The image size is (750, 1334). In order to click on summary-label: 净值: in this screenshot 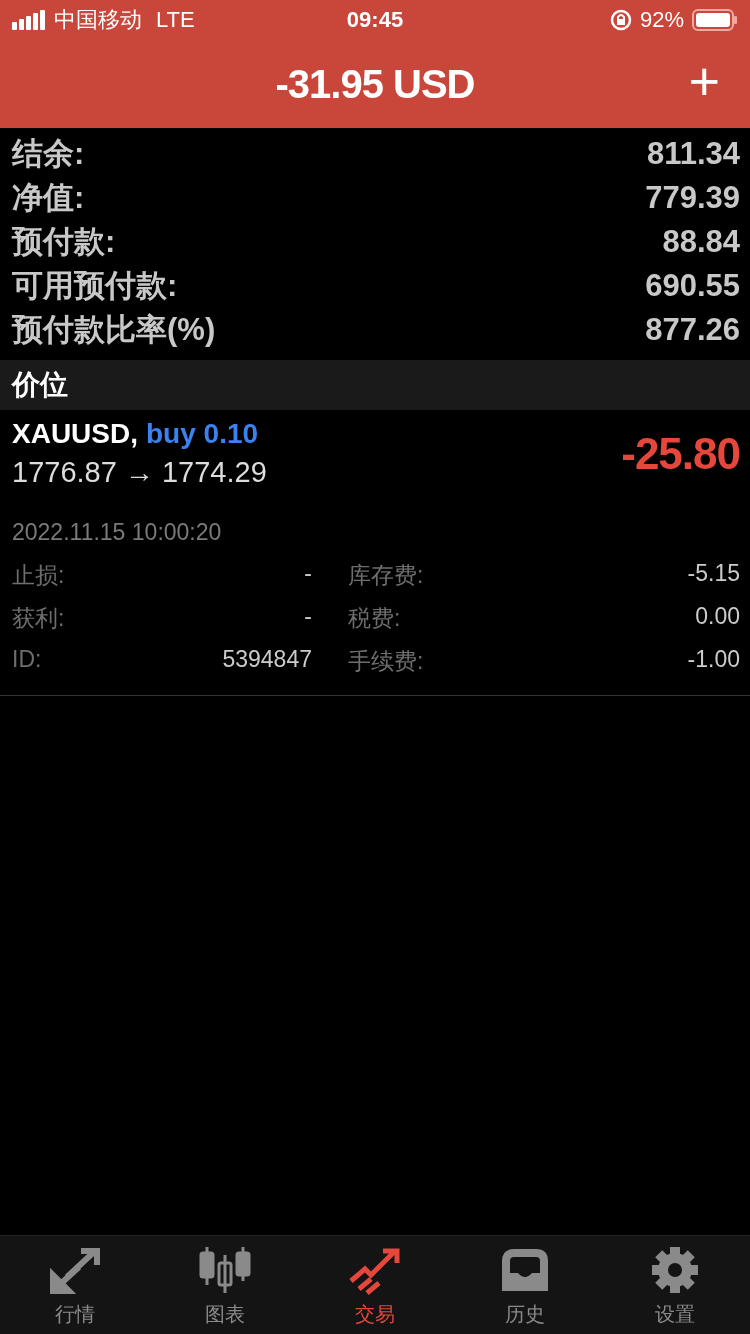, I will do `click(48, 198)`.